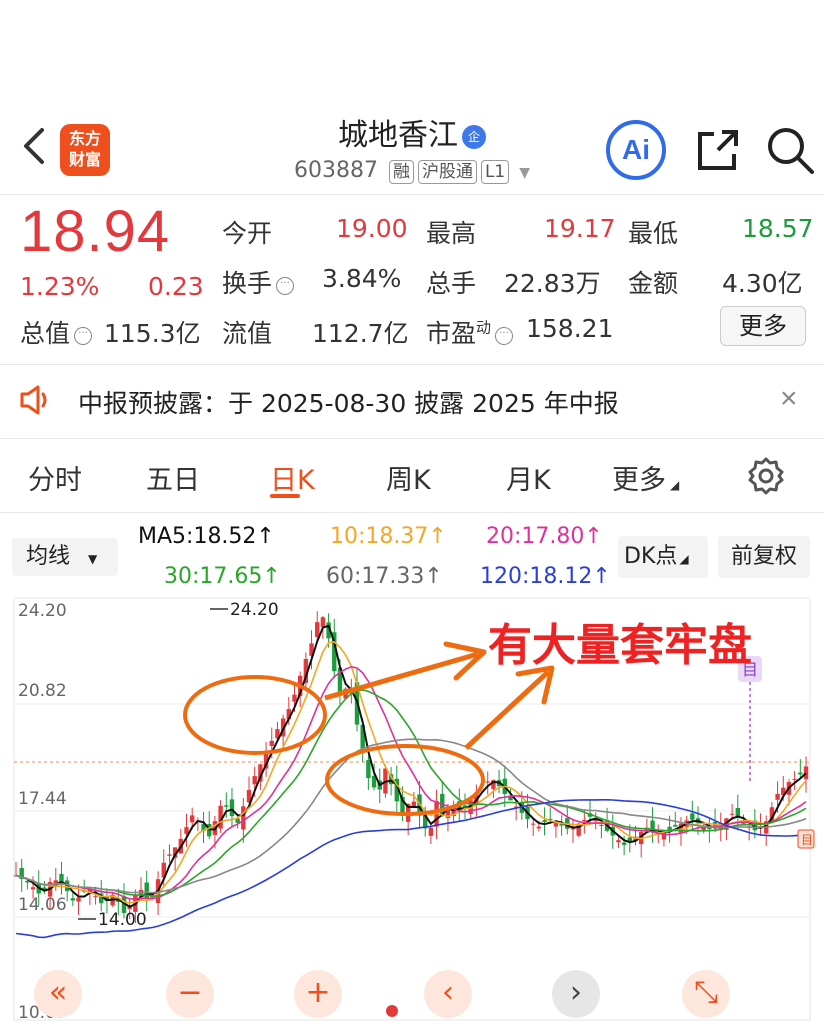 This screenshot has width=824, height=1024. What do you see at coordinates (58, 994) in the screenshot?
I see `rewind-button: «` at bounding box center [58, 994].